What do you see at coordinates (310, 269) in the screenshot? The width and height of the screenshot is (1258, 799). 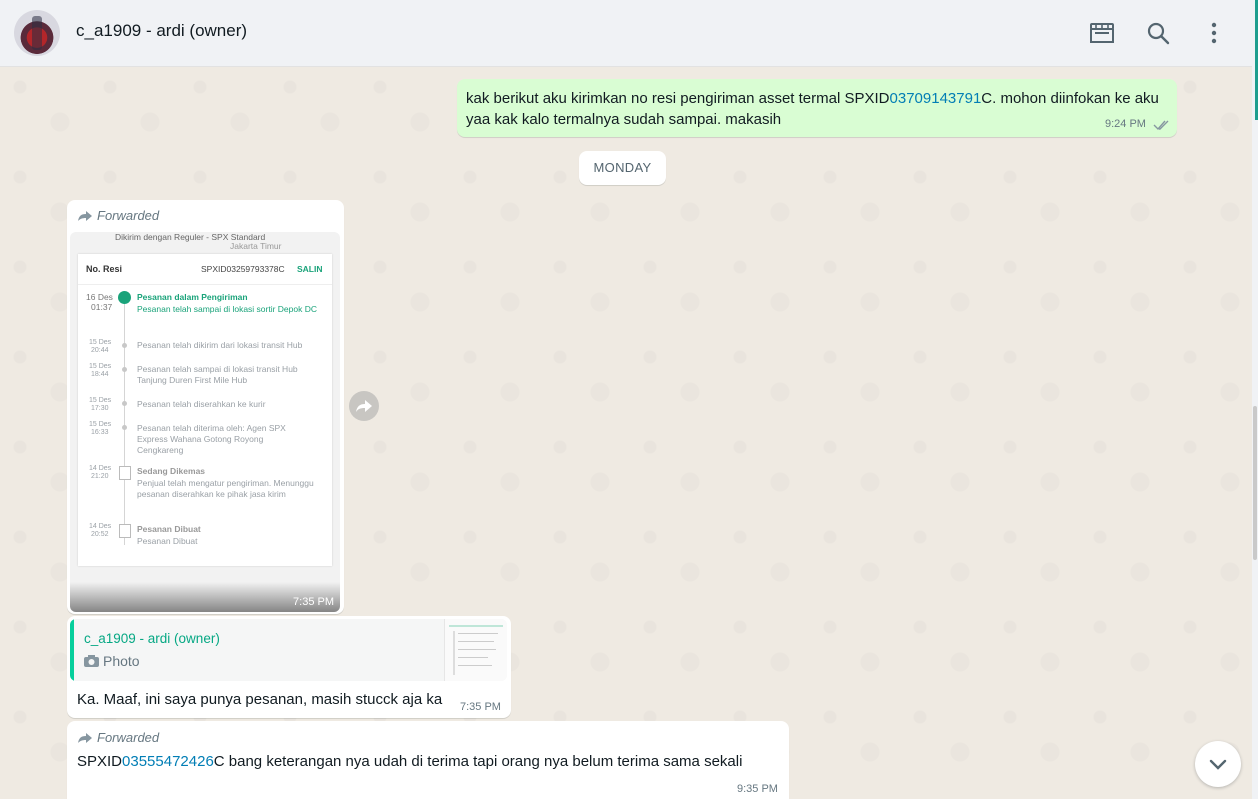 I see `photo-copy-label: SALIN` at bounding box center [310, 269].